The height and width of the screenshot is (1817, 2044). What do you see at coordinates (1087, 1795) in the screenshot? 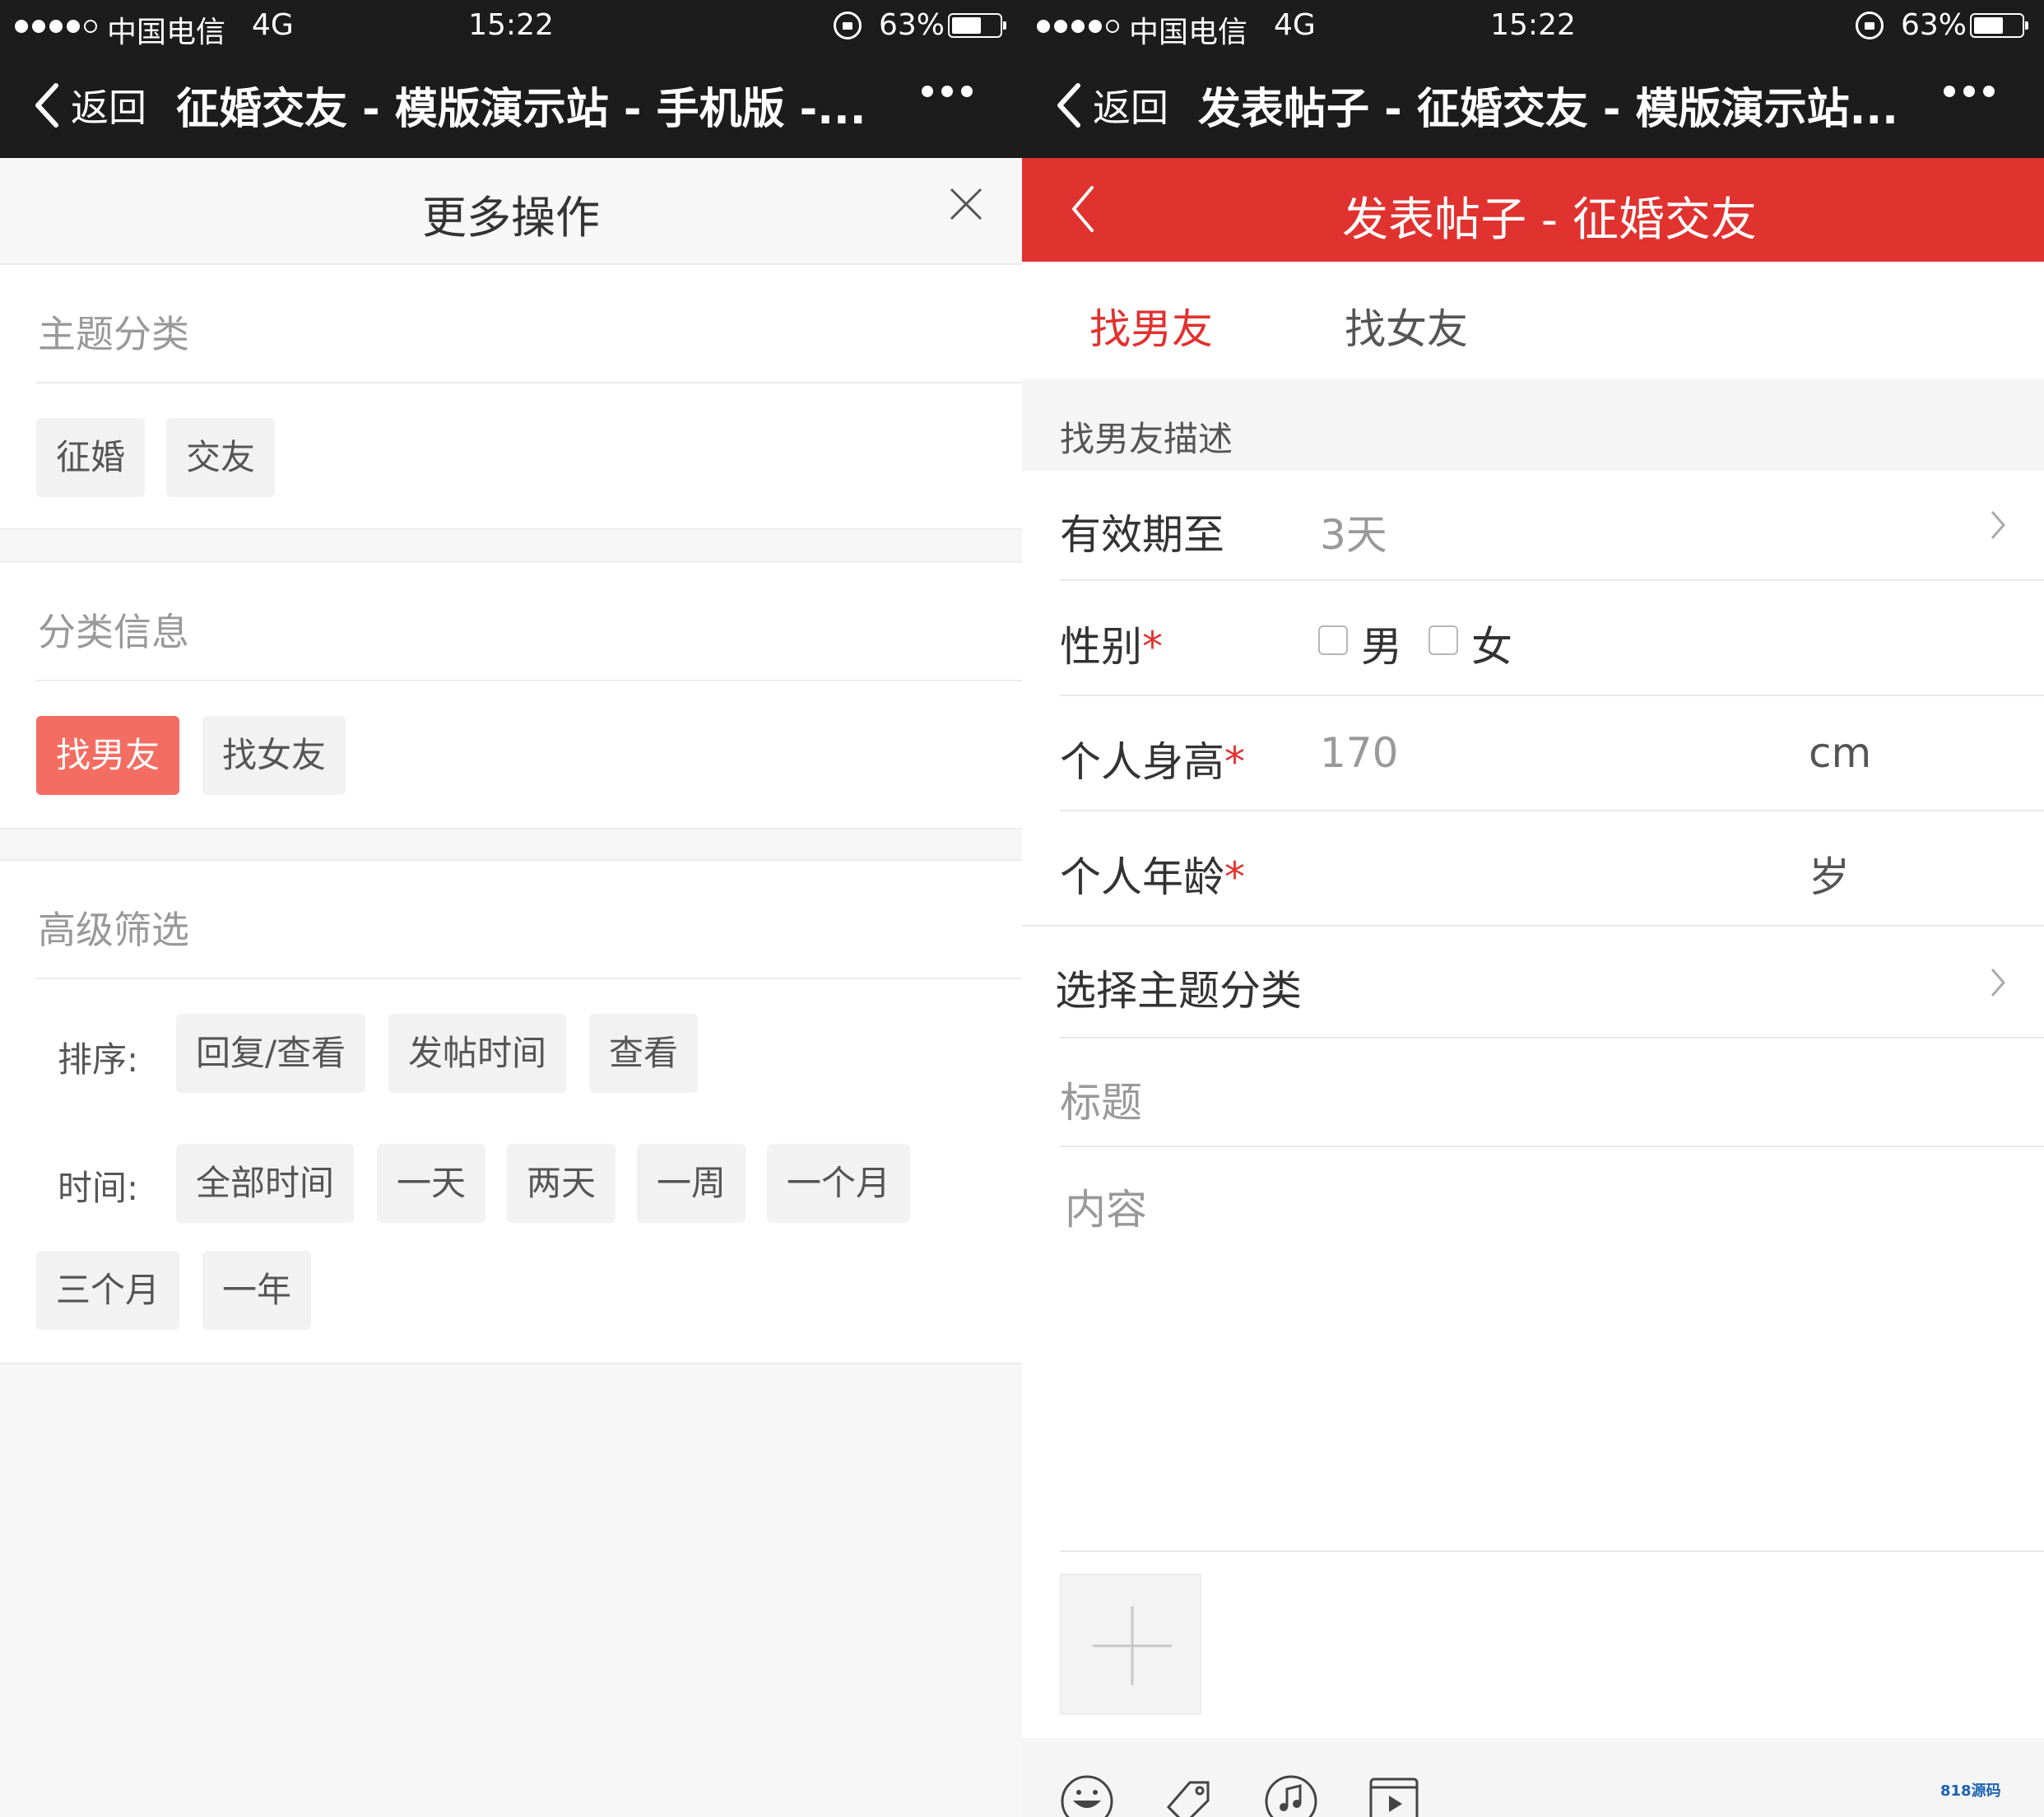
I see `emoji-icon` at bounding box center [1087, 1795].